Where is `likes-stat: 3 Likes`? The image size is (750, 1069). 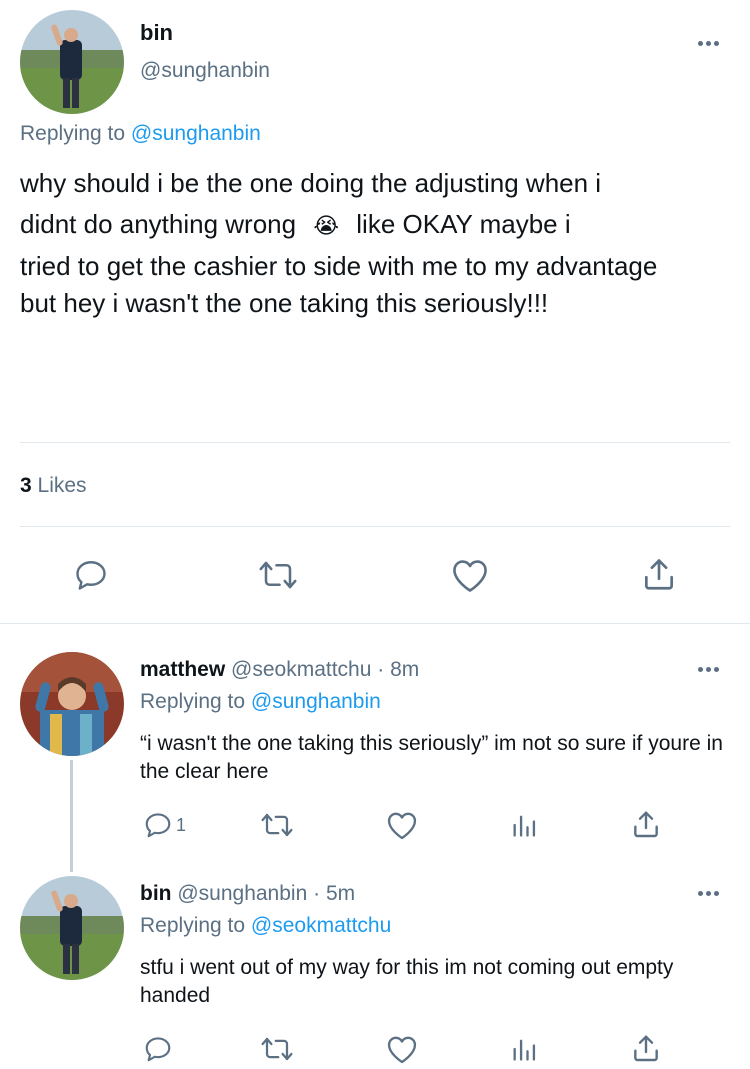 likes-stat: 3 Likes is located at coordinates (53, 486).